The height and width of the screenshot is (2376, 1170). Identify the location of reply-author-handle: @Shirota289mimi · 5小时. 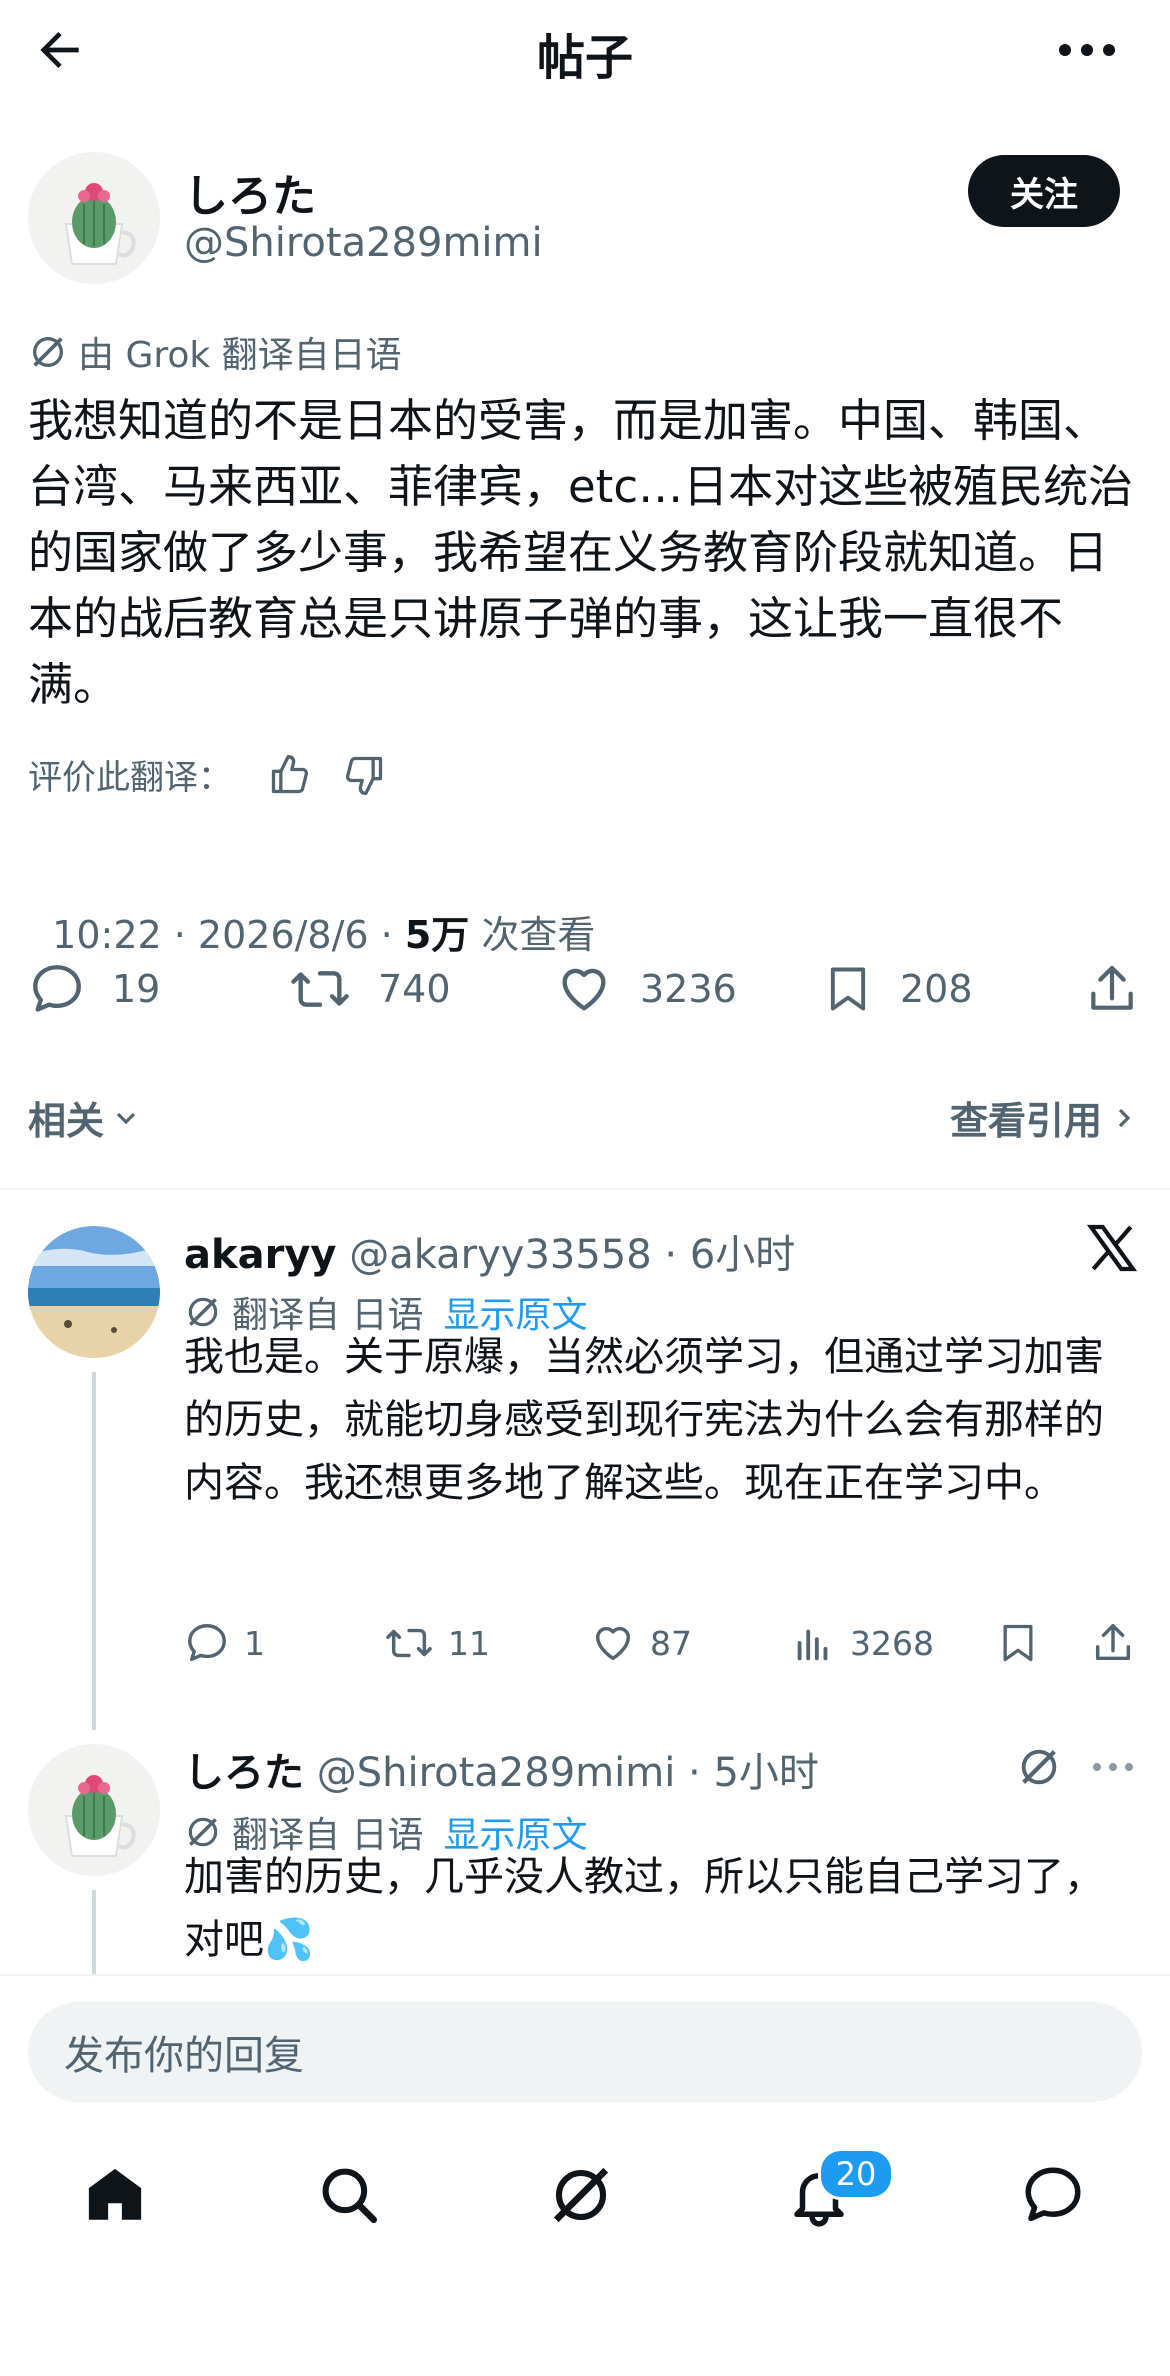
(568, 1773).